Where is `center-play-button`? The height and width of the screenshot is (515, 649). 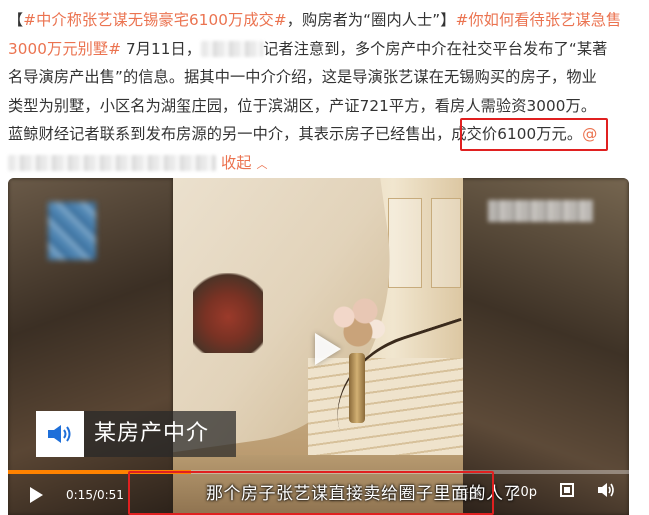
center-play-button is located at coordinates (325, 349).